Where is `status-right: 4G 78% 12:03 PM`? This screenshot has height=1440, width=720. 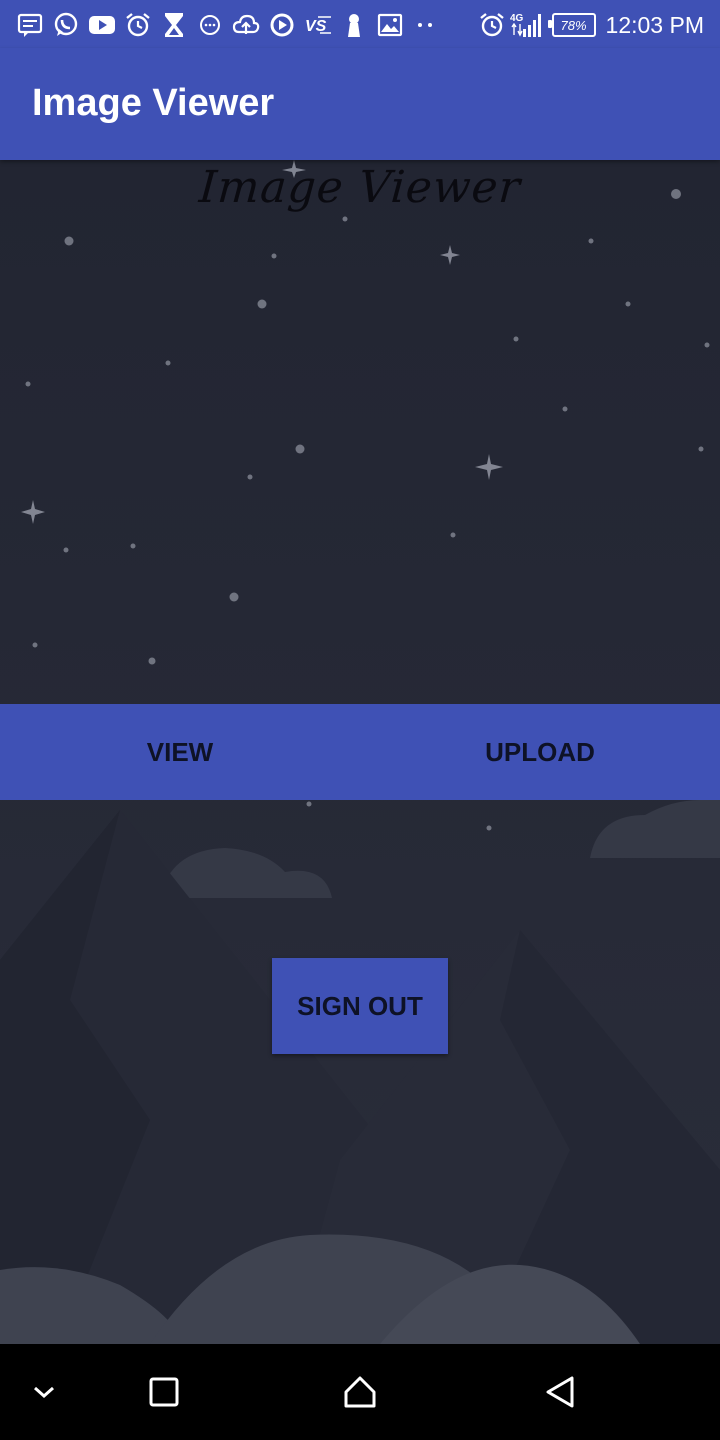
status-right: 4G 78% 12:03 PM is located at coordinates (591, 25).